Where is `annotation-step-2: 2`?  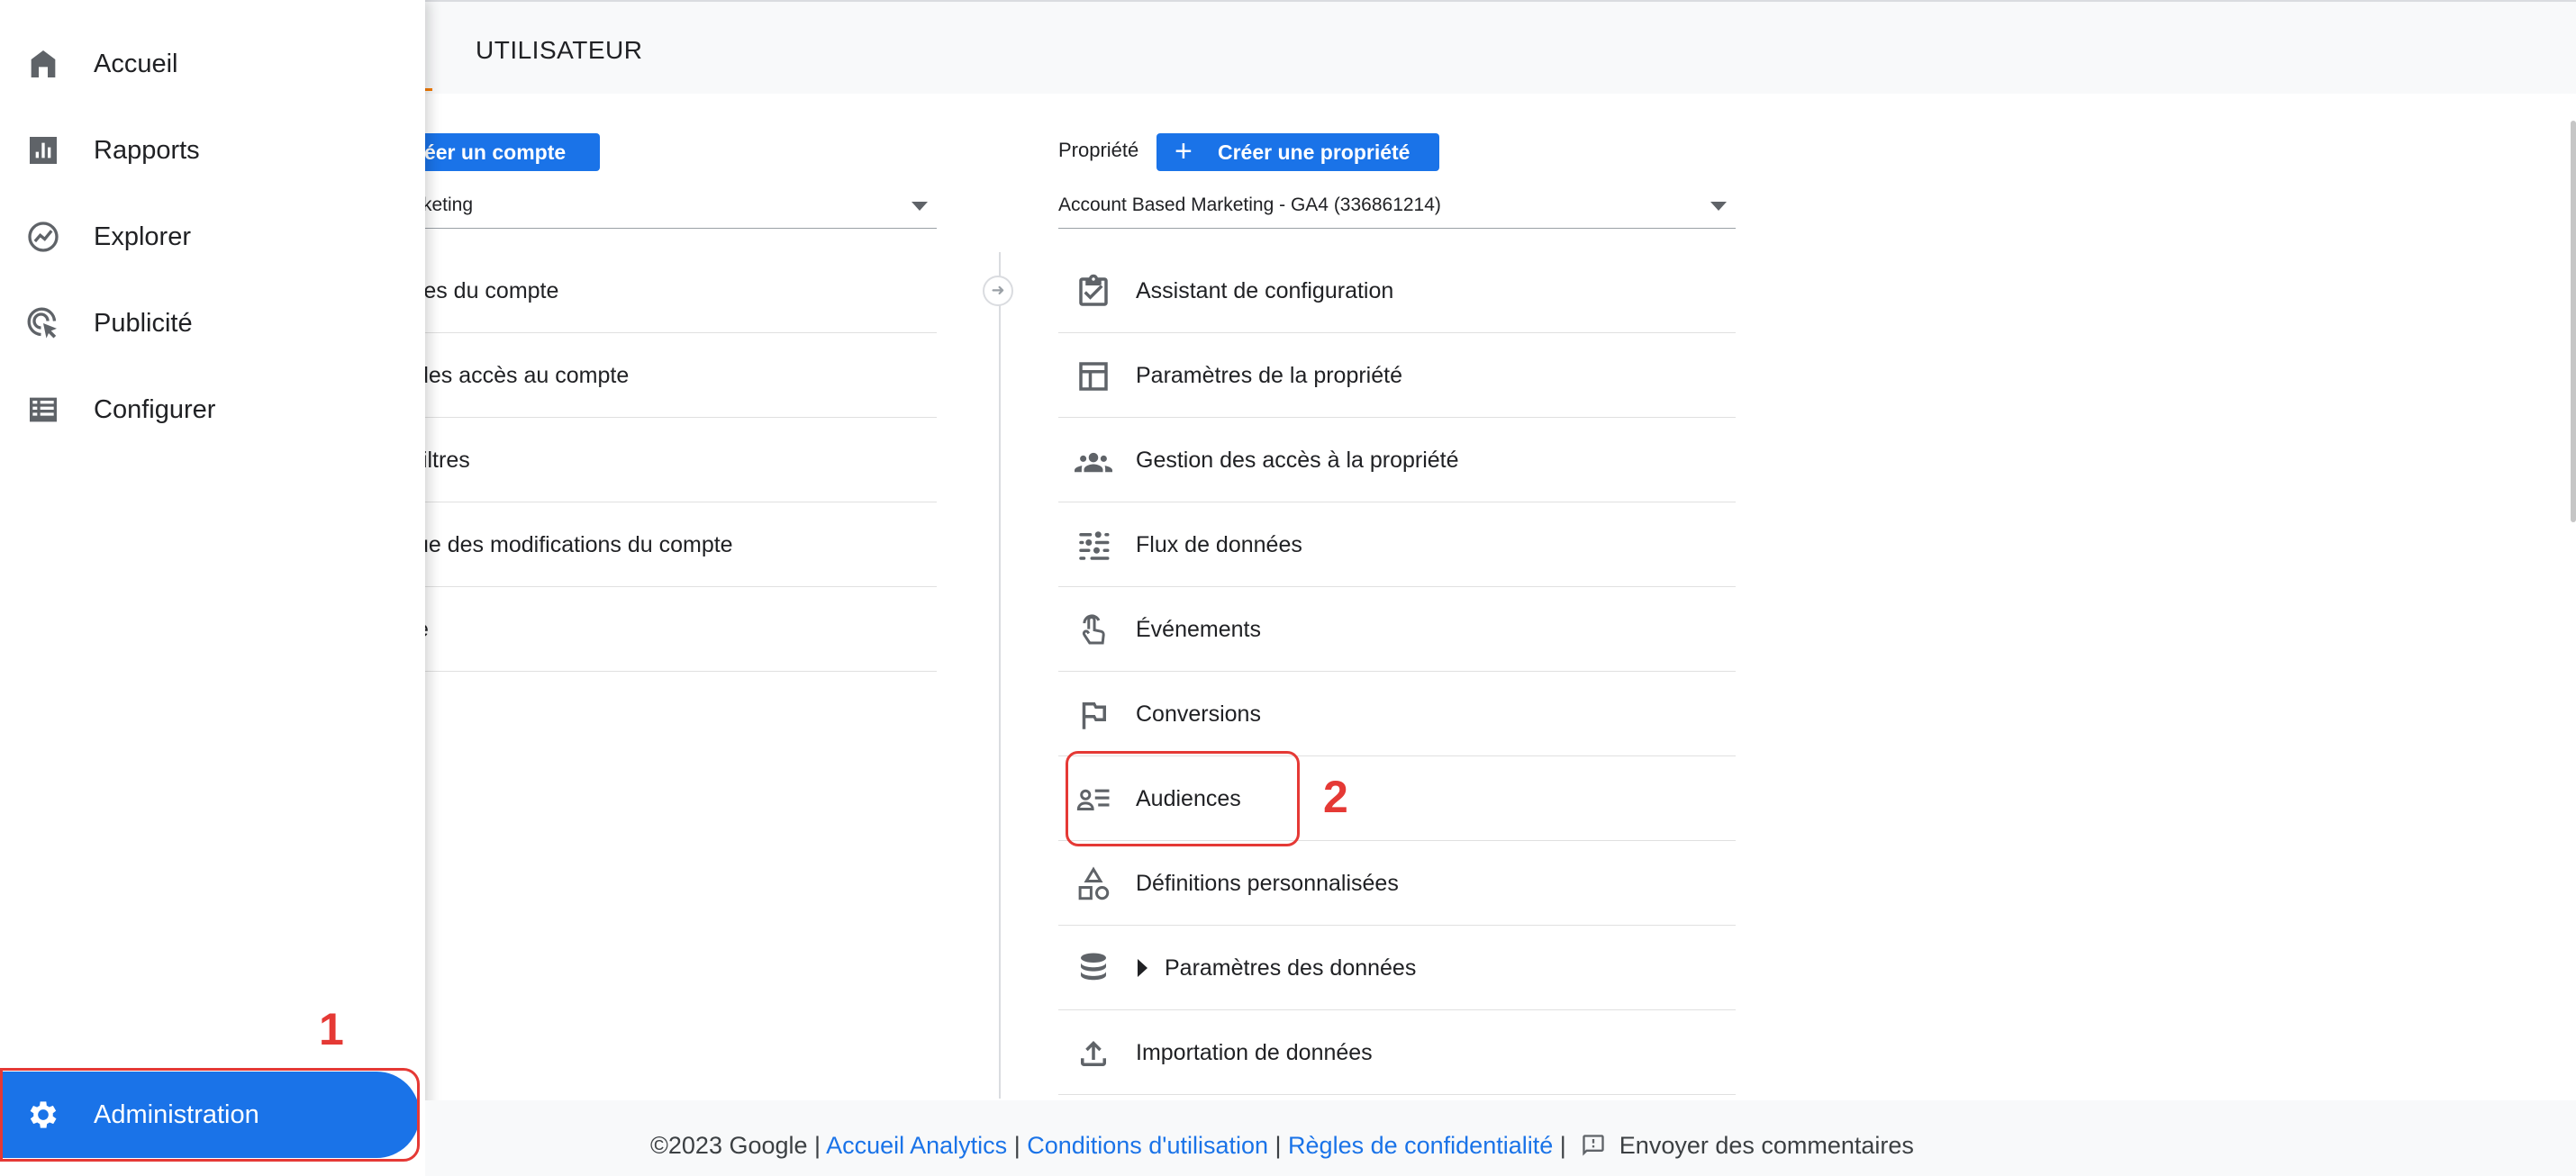
annotation-step-2: 2 is located at coordinates (1335, 797).